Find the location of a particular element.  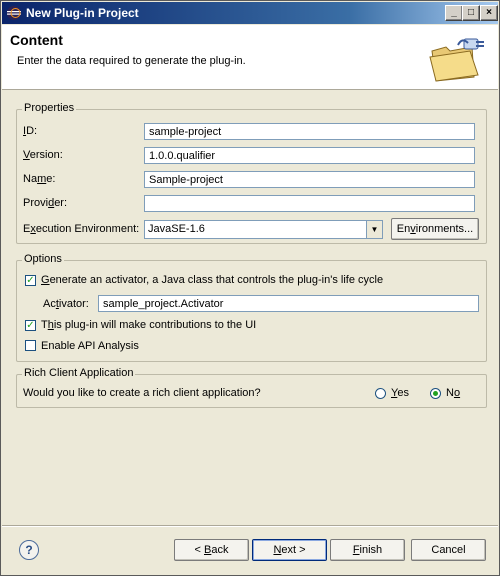

rich-client-yes-label: Yes is located at coordinates (400, 393).